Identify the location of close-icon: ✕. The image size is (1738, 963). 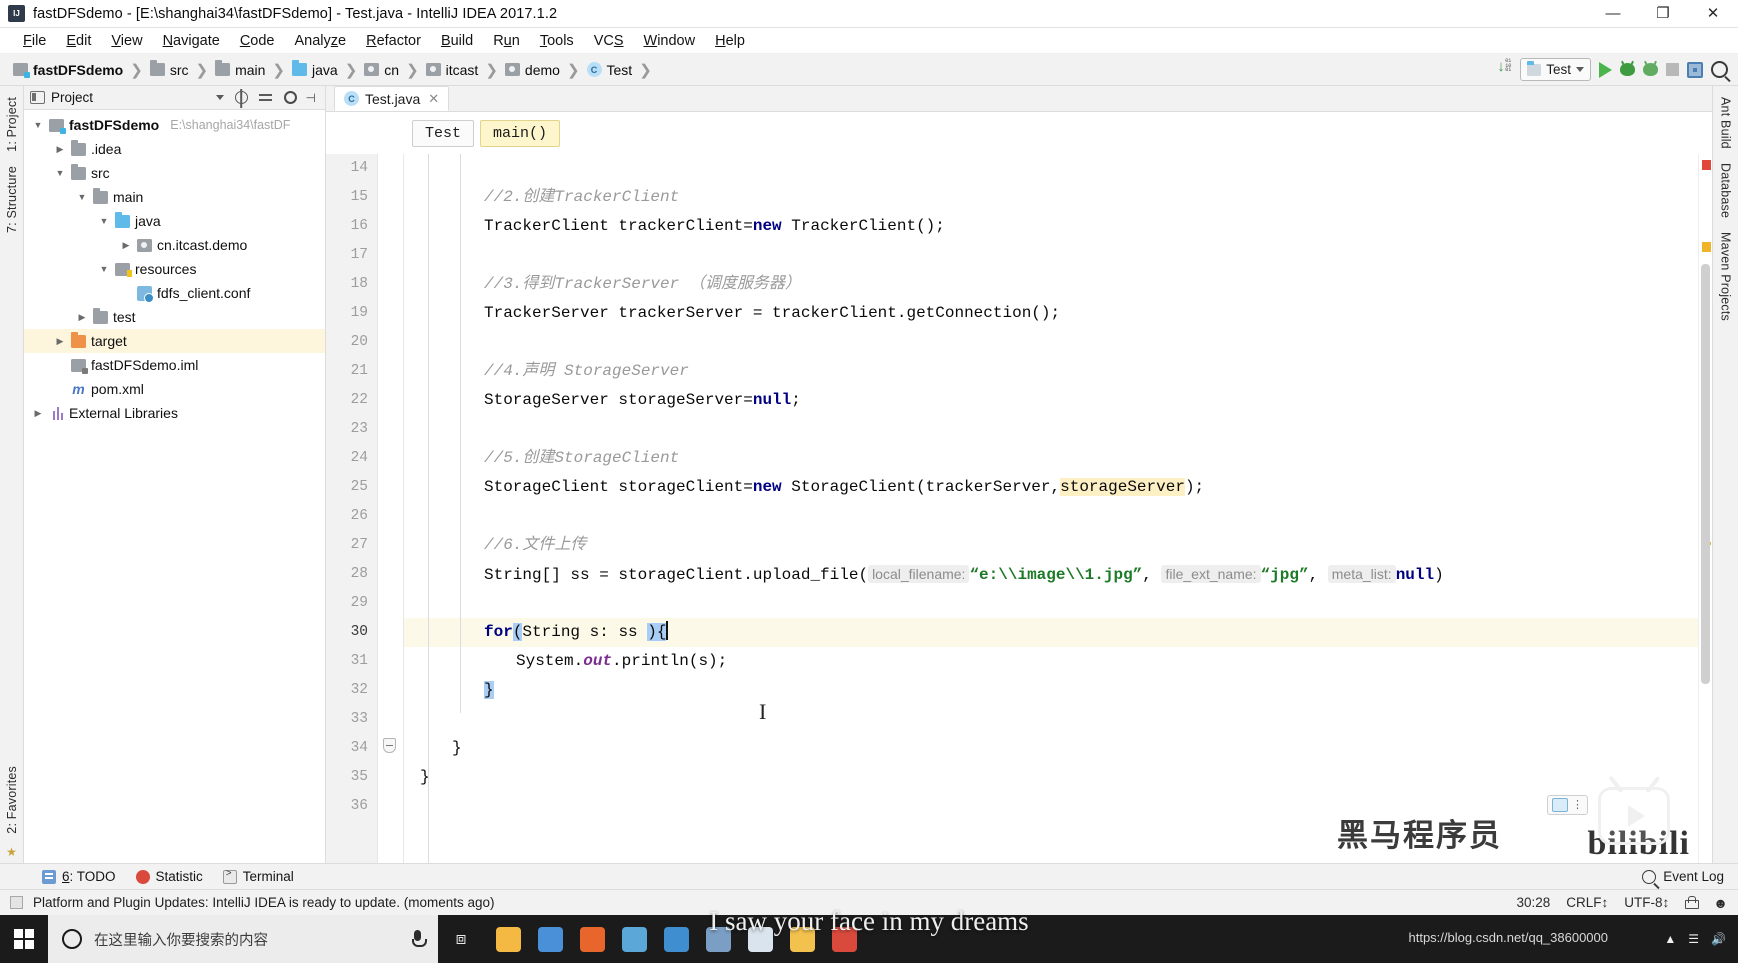
(433, 99).